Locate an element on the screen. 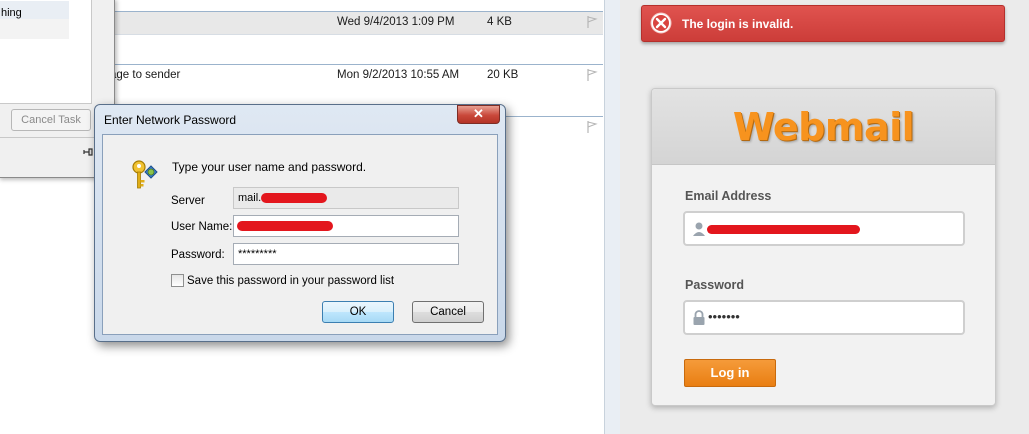  cancel-task-button: Cancel Task is located at coordinates (51, 120).